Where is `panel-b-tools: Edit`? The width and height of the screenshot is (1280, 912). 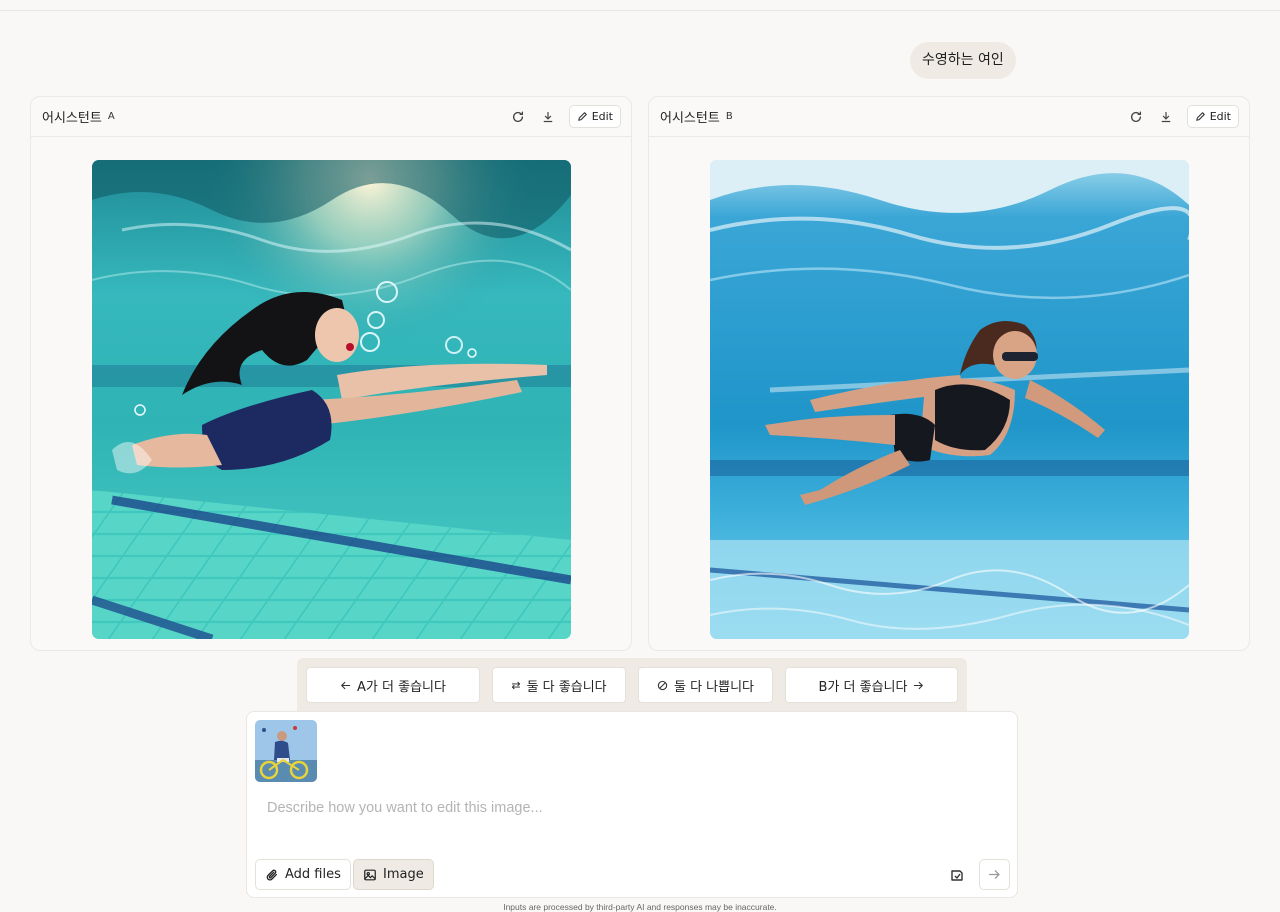
panel-b-tools: Edit is located at coordinates (1180, 117).